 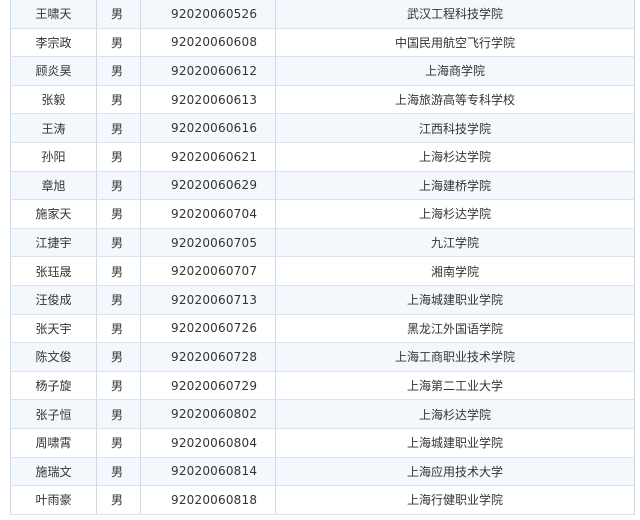 I want to click on exam-number-cell: 92020060729, so click(x=208, y=386).